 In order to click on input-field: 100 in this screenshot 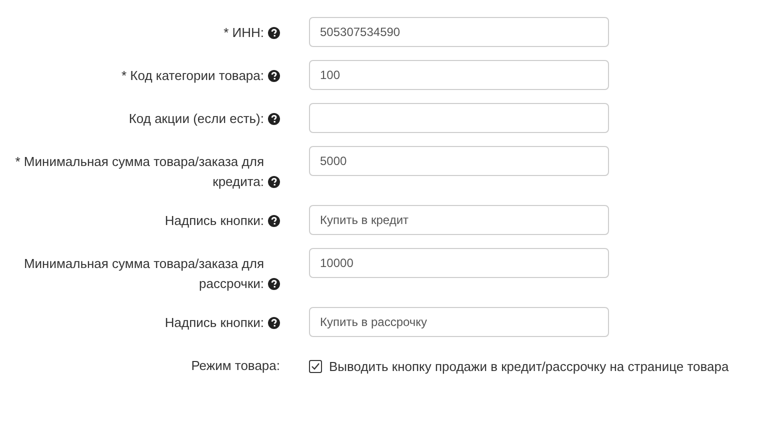, I will do `click(459, 75)`.